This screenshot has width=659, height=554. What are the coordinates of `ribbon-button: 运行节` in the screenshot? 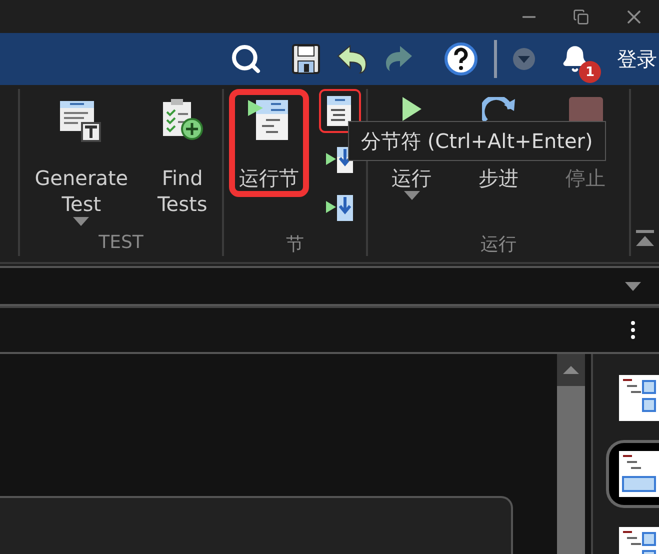 It's located at (269, 143).